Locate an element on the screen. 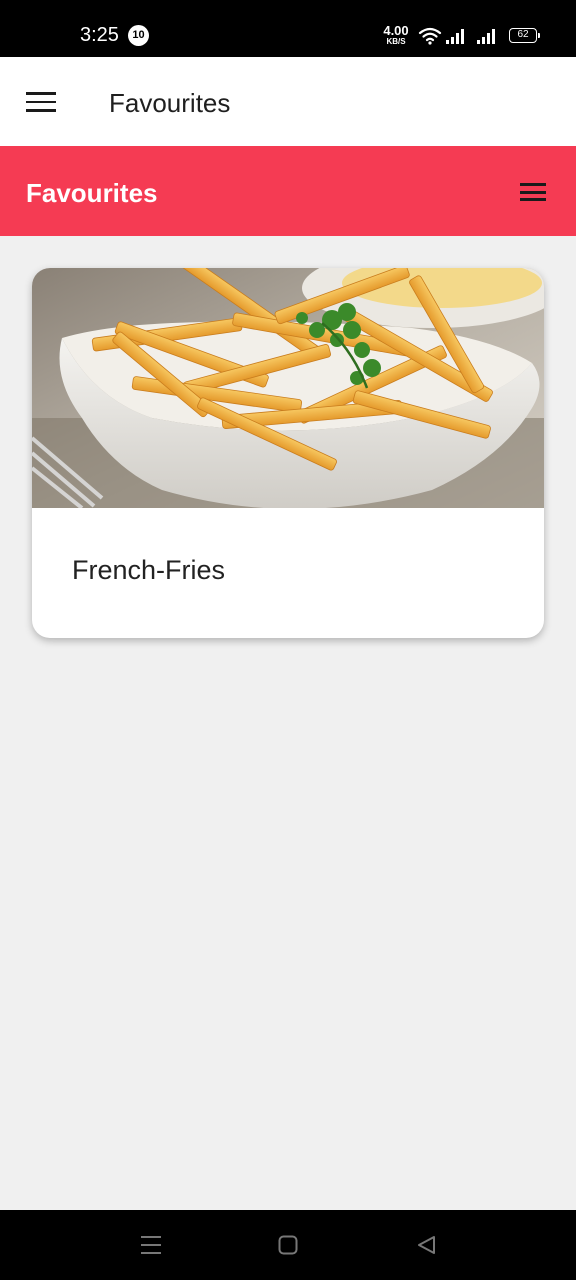  navigation-bar is located at coordinates (288, 1245).